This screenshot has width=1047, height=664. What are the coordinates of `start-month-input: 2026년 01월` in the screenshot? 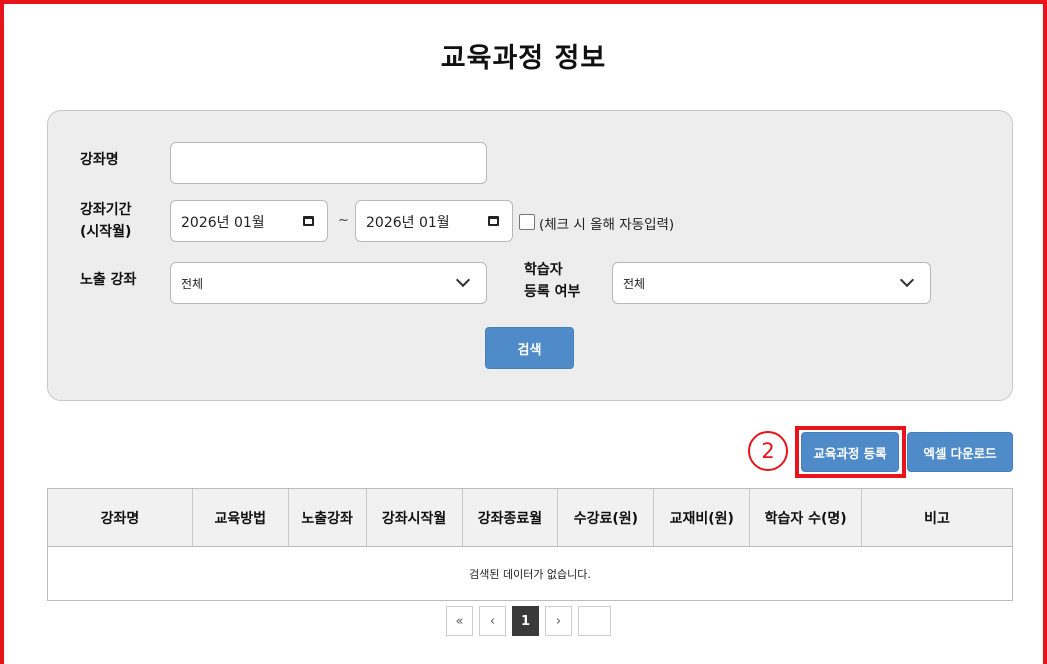 It's located at (249, 221).